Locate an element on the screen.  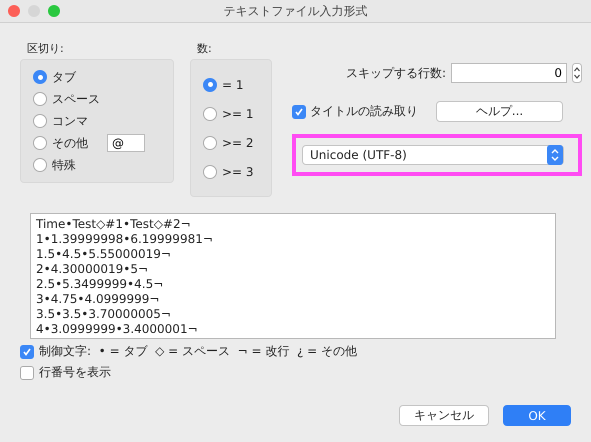
cancel-button: キャンセル is located at coordinates (444, 415).